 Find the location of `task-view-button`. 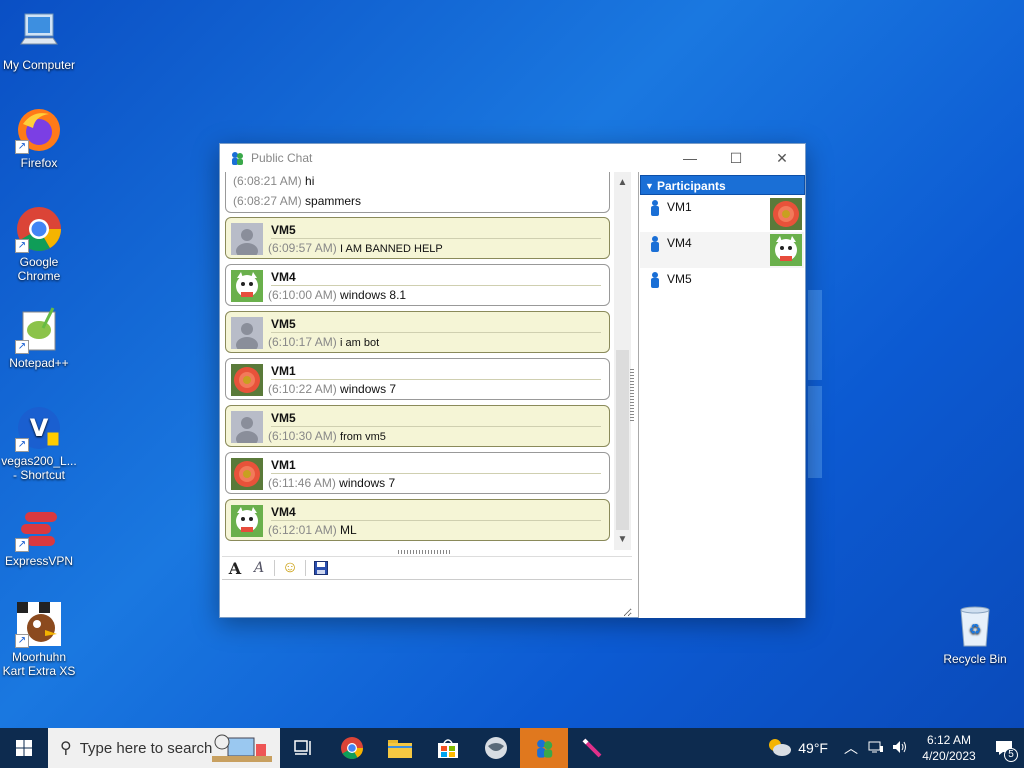

task-view-button is located at coordinates (304, 748).